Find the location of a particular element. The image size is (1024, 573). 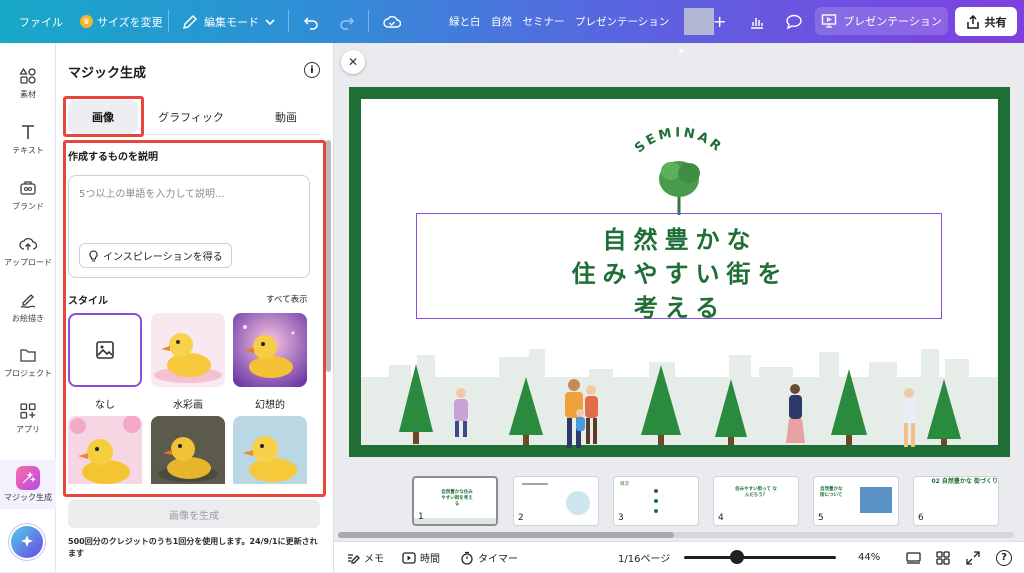

tab-video: 動画 is located at coordinates (286, 117).